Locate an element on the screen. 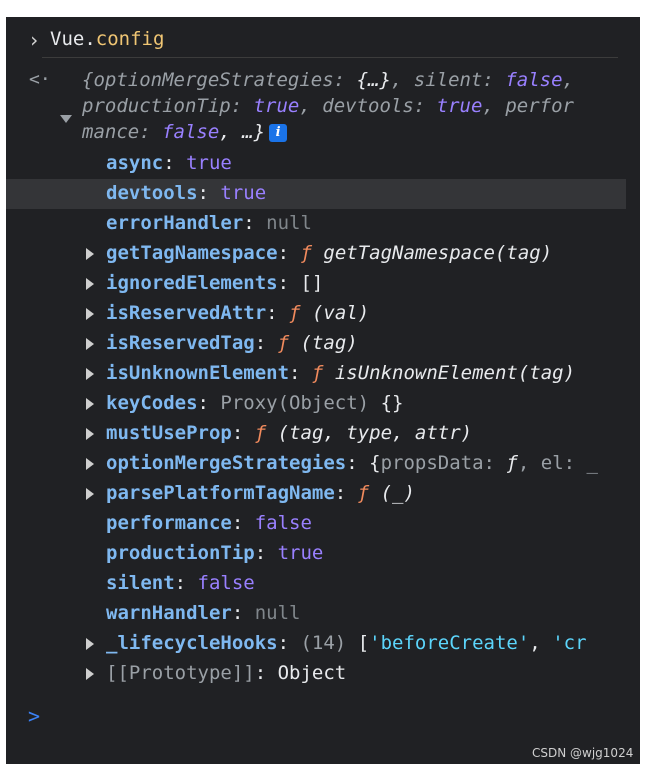 The image size is (655, 772). property-key: keyCodes is located at coordinates (152, 403).